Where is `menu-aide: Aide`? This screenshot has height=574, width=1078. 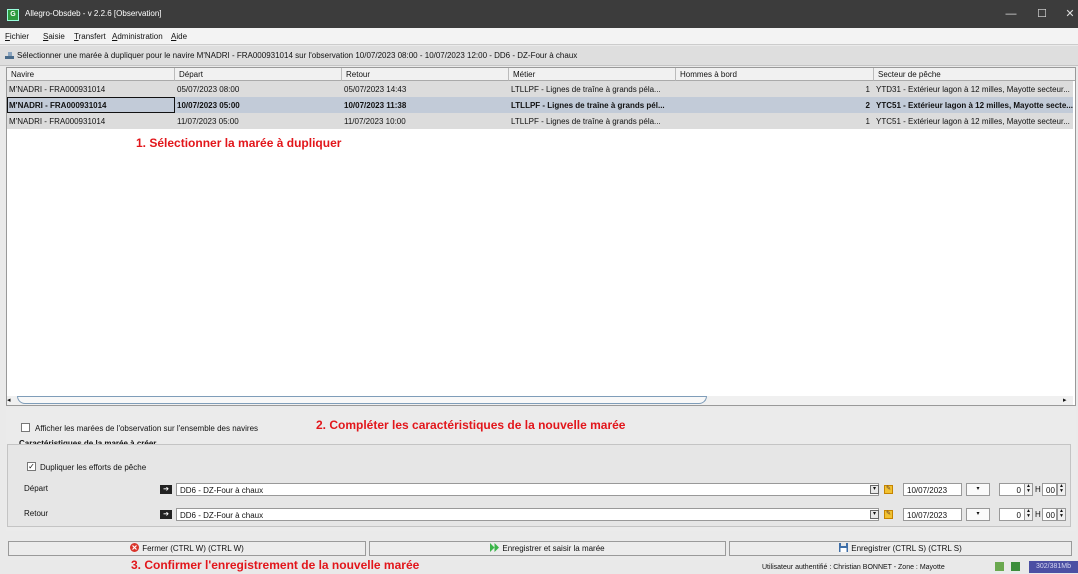
menu-aide: Aide is located at coordinates (179, 36).